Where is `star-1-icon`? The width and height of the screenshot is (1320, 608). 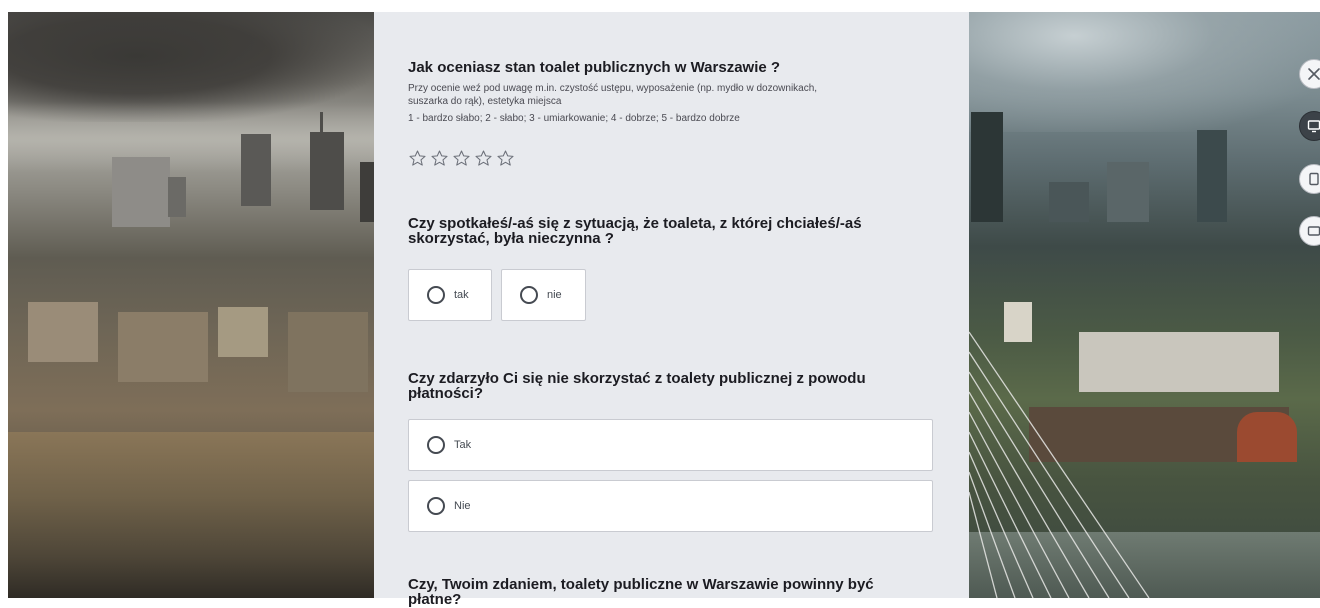 star-1-icon is located at coordinates (417, 158).